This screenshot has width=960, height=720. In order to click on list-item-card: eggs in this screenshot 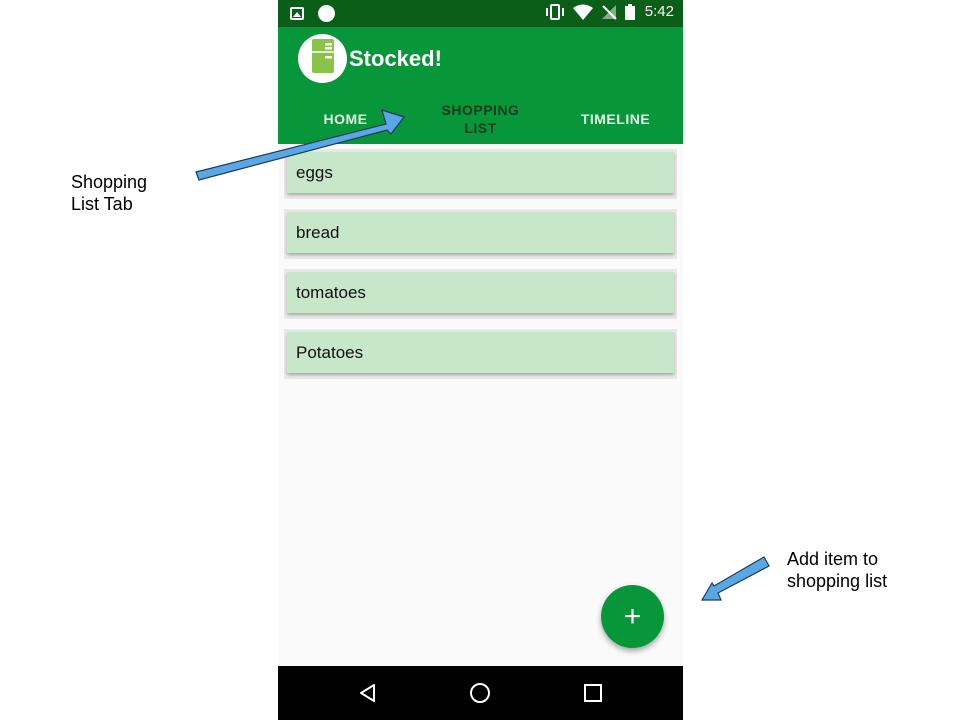, I will do `click(480, 172)`.